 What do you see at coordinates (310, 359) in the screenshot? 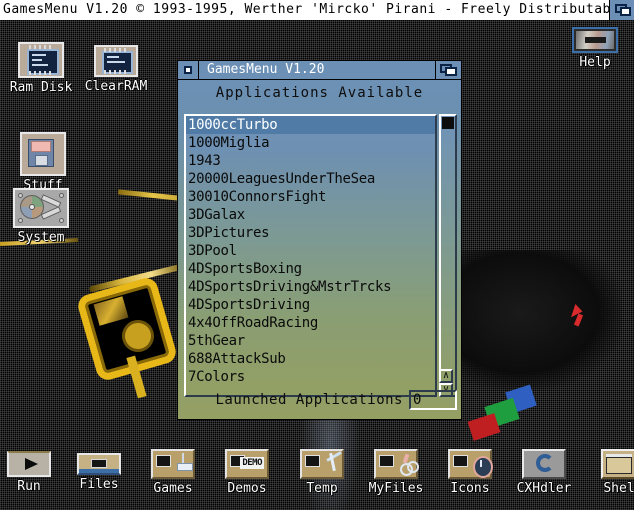
I see `application-list-item: 688AttackSub` at bounding box center [310, 359].